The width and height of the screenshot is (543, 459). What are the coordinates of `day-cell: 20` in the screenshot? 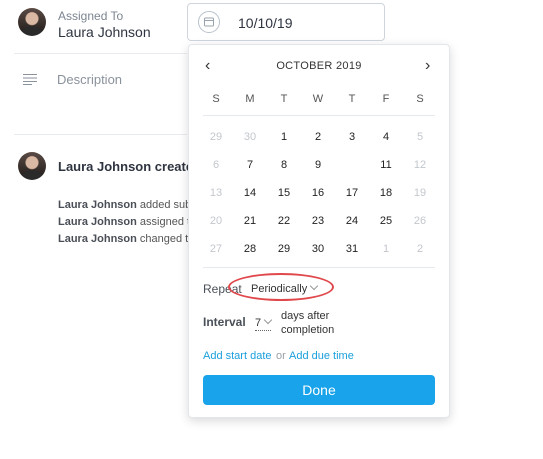 It's located at (216, 221).